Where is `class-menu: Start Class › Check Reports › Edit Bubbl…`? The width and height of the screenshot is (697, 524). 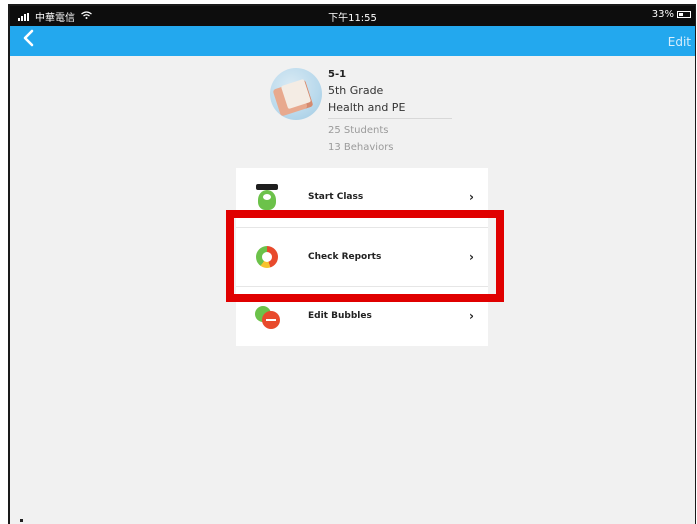 class-menu: Start Class › Check Reports › Edit Bubbl… is located at coordinates (362, 257).